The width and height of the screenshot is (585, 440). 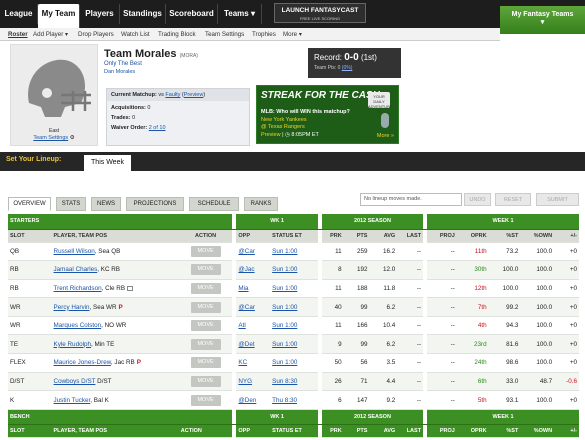 I want to click on tab-league: League, so click(x=19, y=14).